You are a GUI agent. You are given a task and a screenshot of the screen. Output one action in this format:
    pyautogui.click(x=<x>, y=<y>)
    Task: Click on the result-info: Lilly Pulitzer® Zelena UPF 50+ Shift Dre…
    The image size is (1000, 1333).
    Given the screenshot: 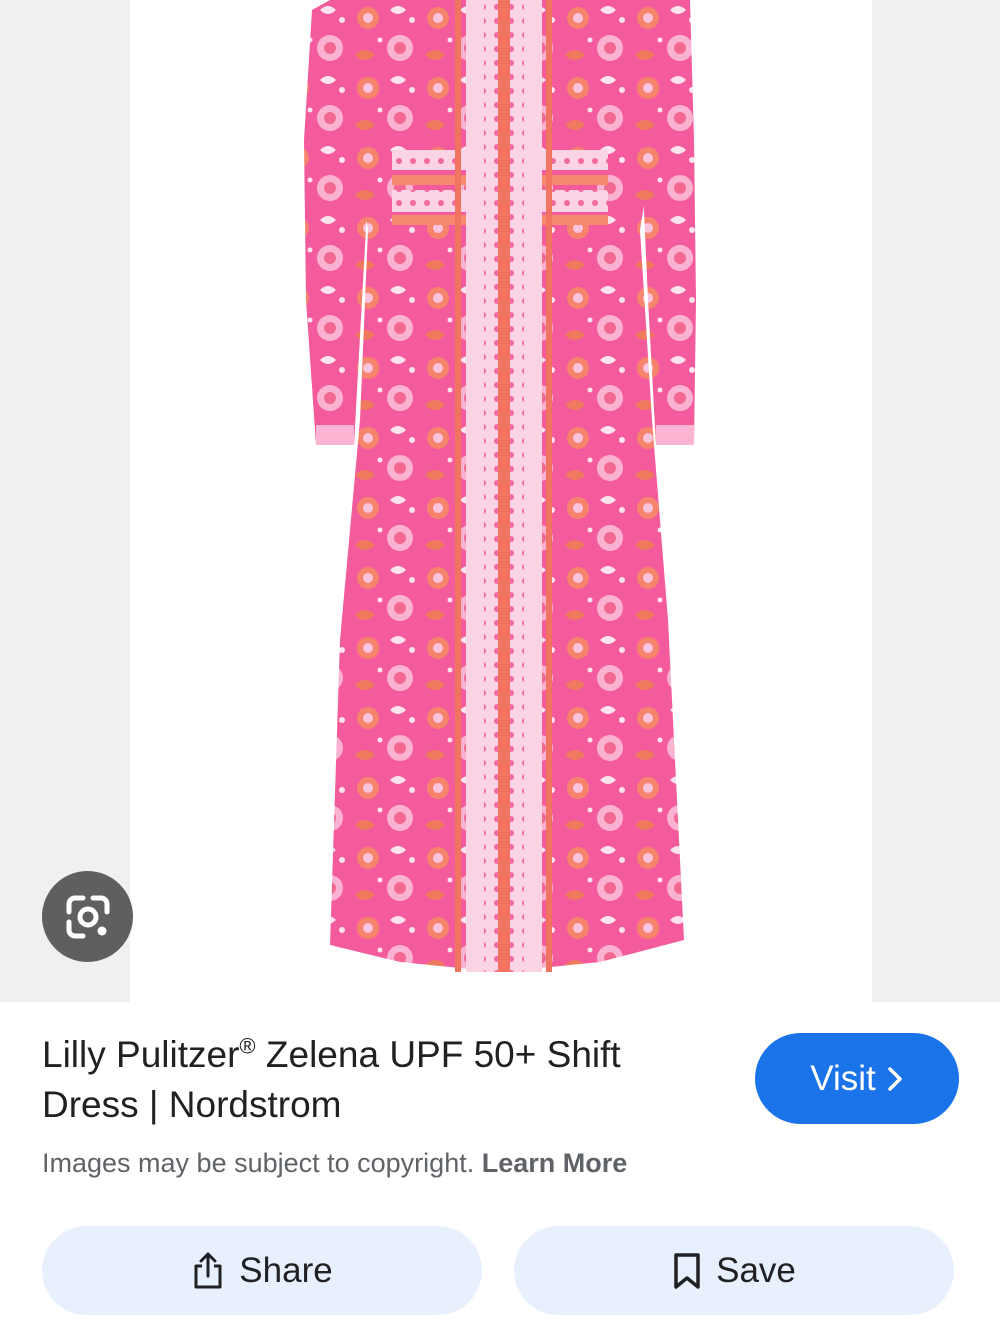 What is the action you would take?
    pyautogui.click(x=382, y=1080)
    